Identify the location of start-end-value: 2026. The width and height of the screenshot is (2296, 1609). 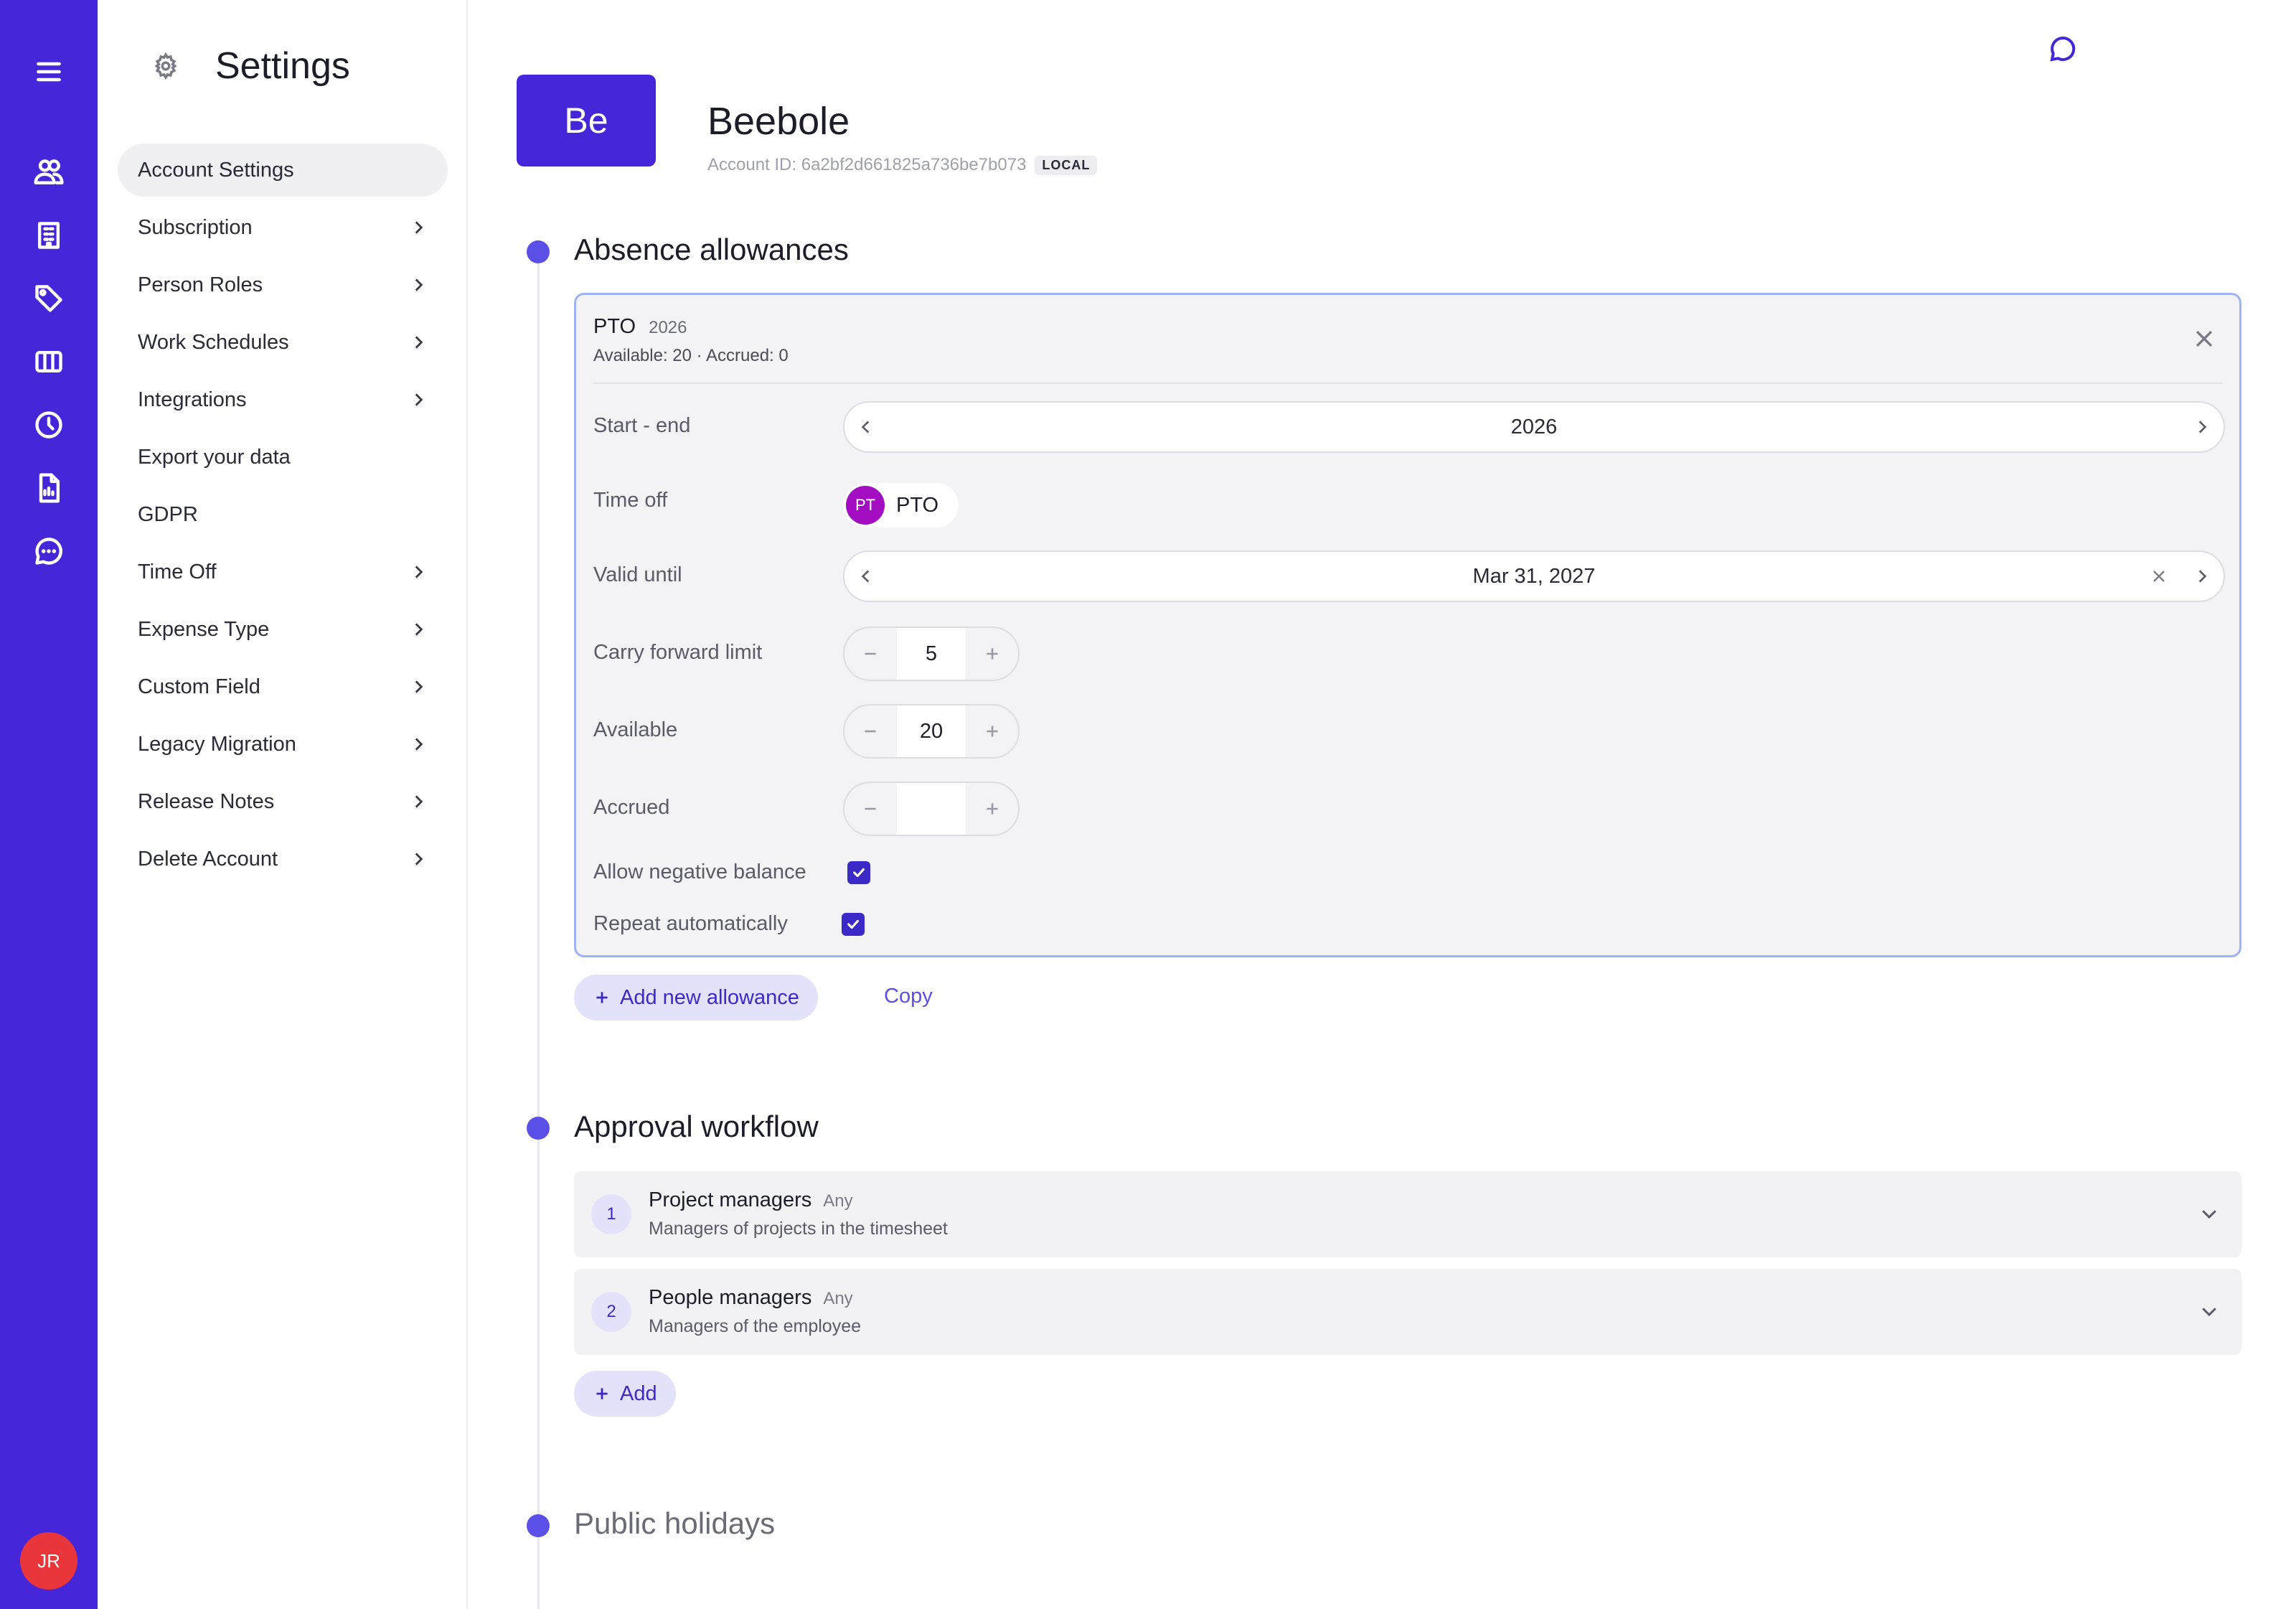
(1534, 426).